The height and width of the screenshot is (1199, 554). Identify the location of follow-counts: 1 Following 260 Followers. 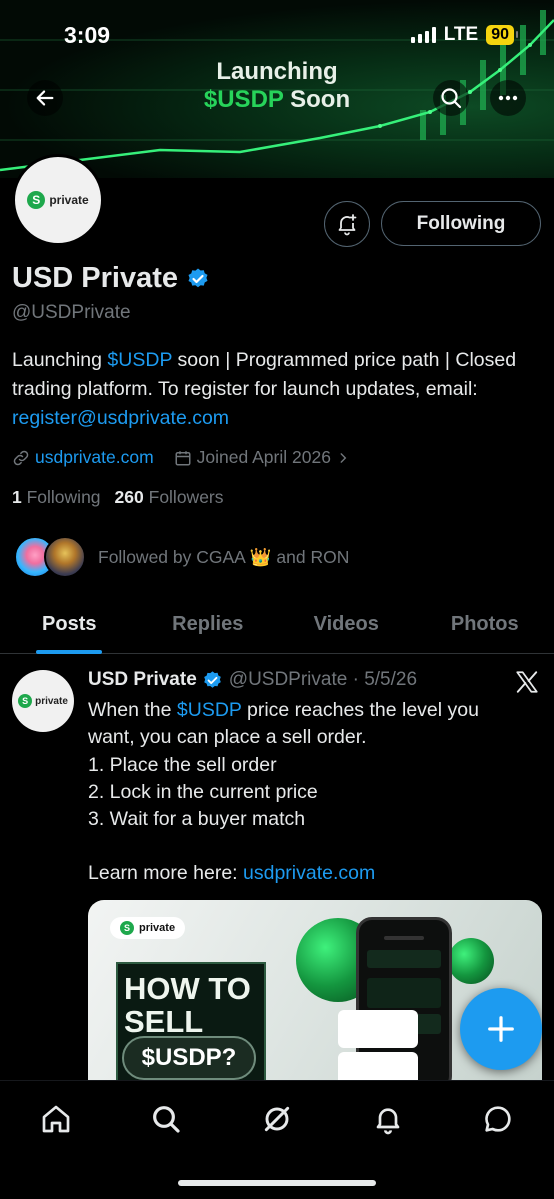
(118, 497).